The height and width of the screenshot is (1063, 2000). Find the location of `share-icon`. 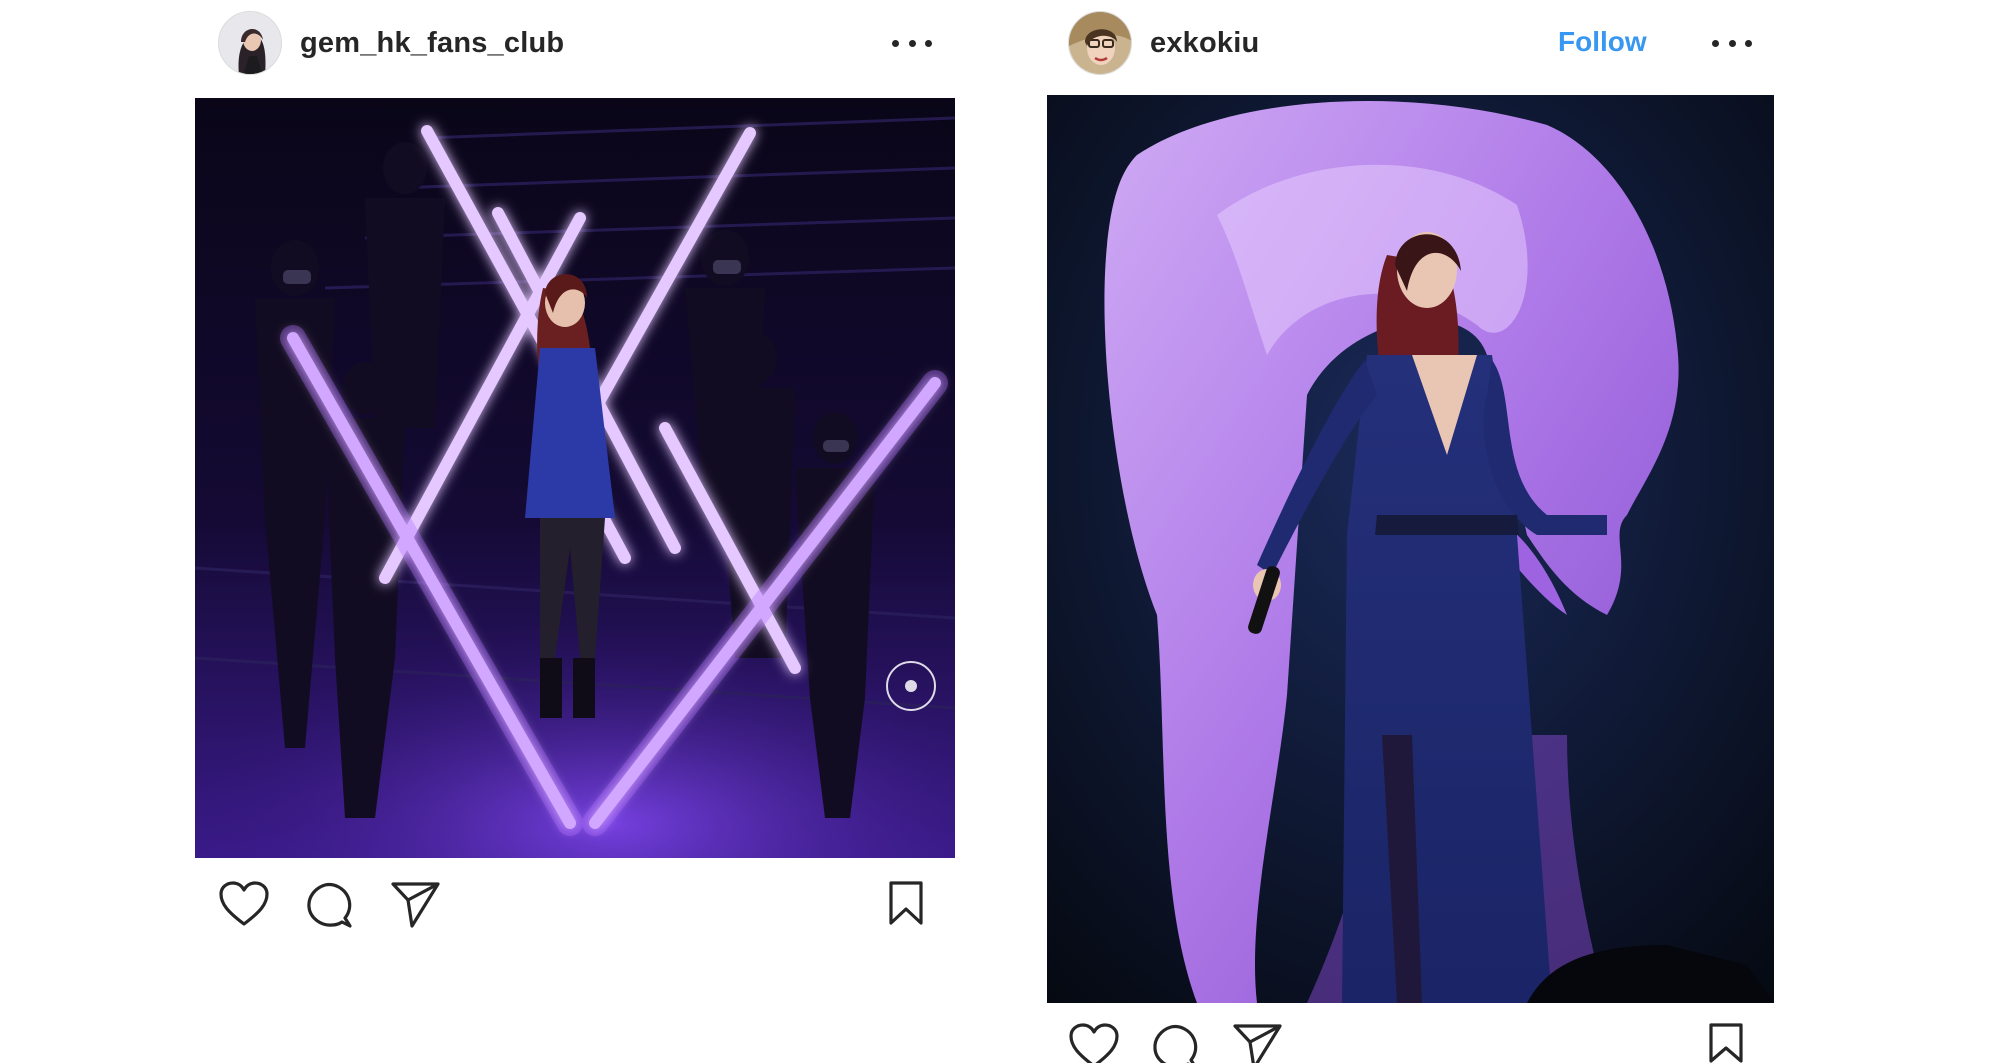

share-icon is located at coordinates (1258, 1042).